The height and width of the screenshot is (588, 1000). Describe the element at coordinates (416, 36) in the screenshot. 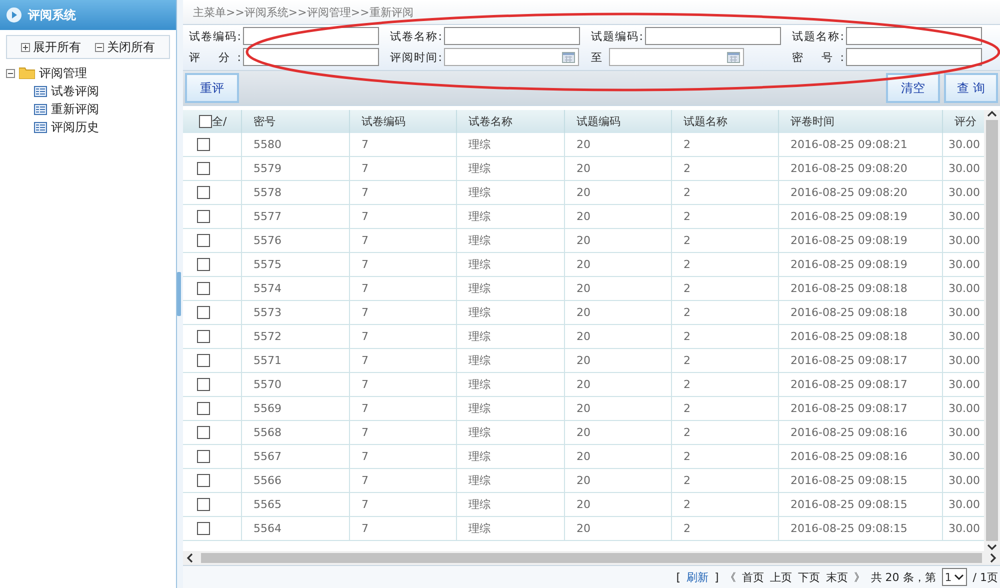

I see `field-label: 试卷名称:` at that location.